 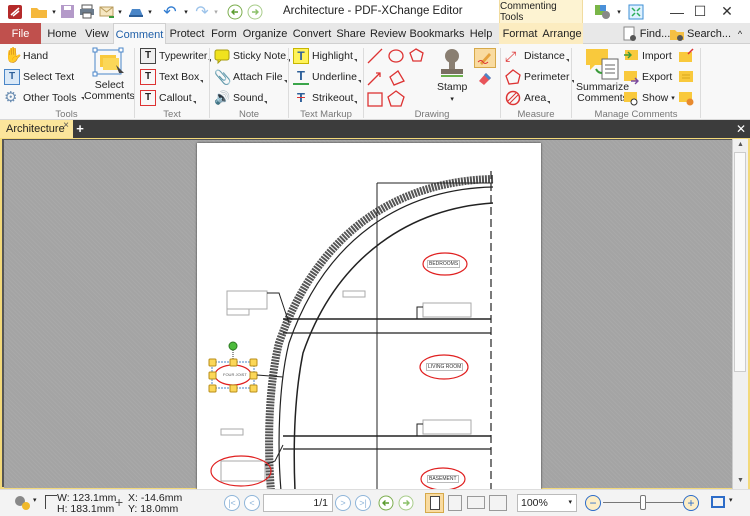 What do you see at coordinates (740, 33) in the screenshot?
I see `collapse-ribbon-button: ^` at bounding box center [740, 33].